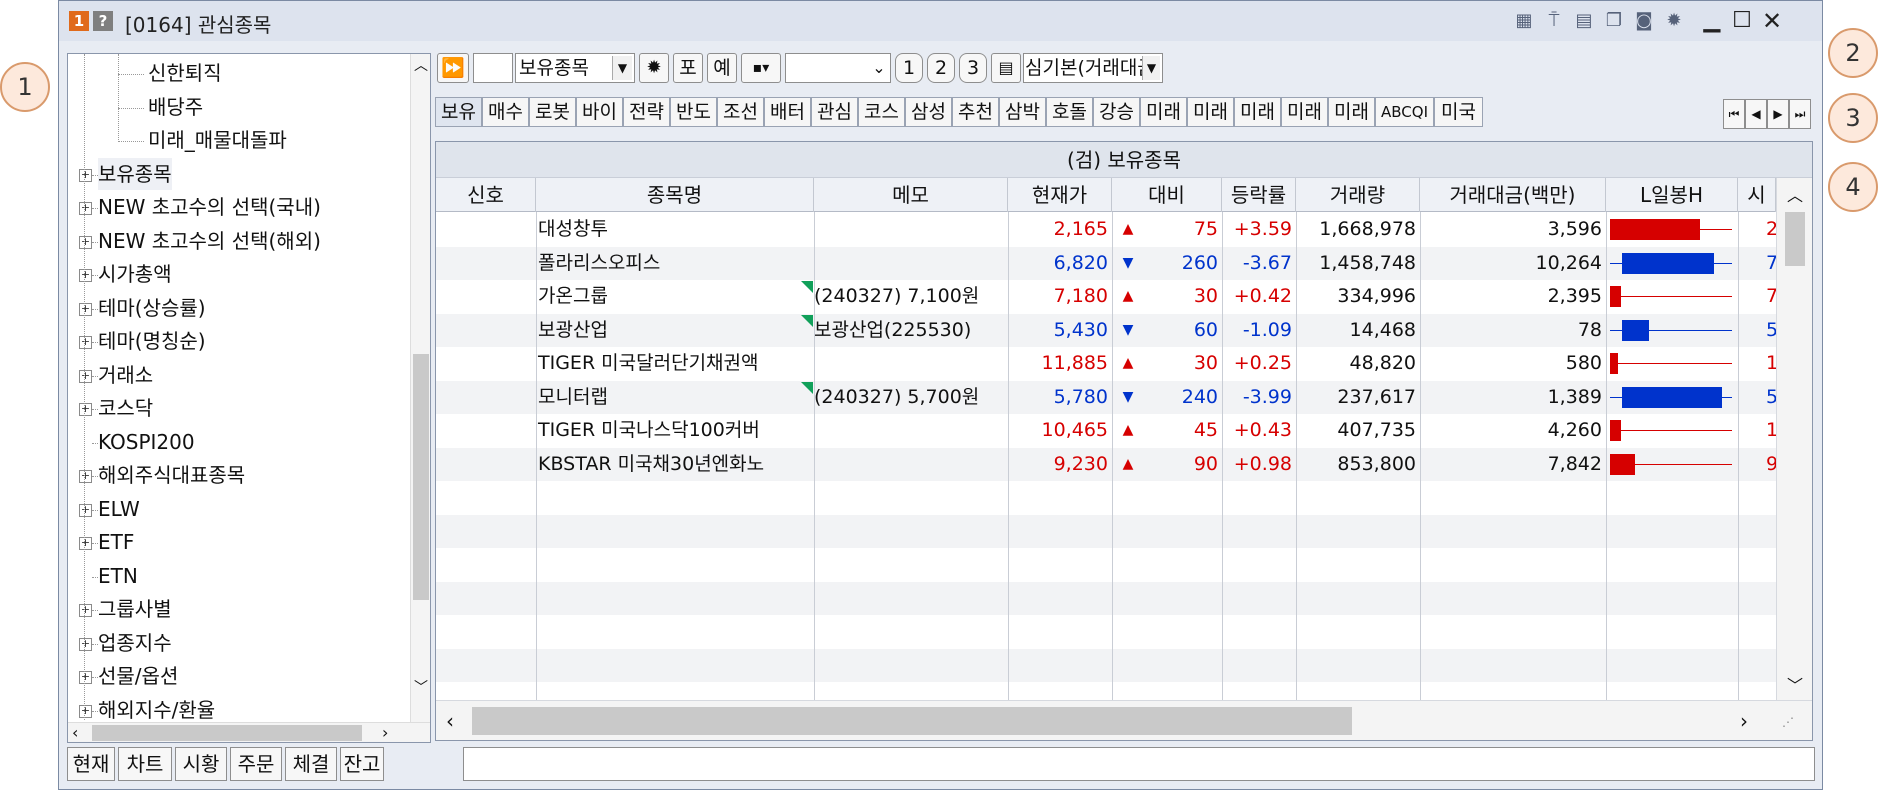 Image resolution: width=1885 pixels, height=790 pixels. I want to click on column-header: 시, so click(1757, 195).